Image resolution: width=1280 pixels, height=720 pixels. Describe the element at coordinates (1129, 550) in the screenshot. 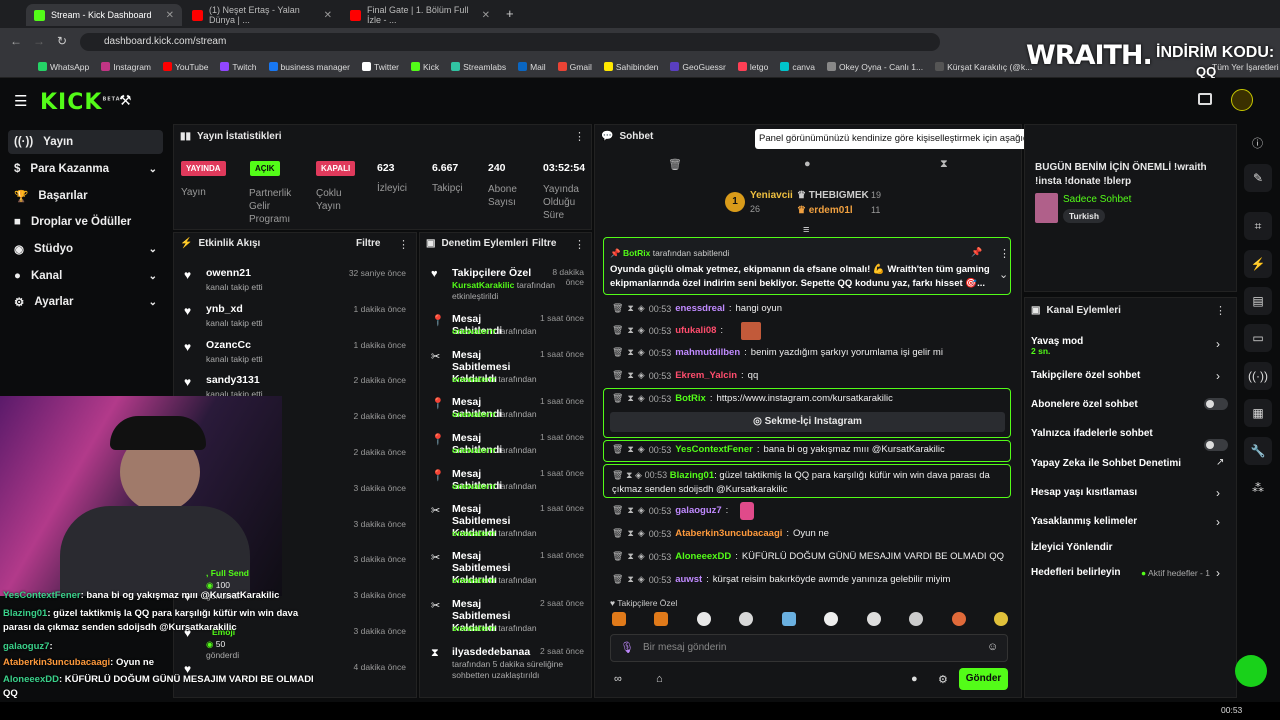

I see `channel-action: İzleyici Yönlendir` at that location.